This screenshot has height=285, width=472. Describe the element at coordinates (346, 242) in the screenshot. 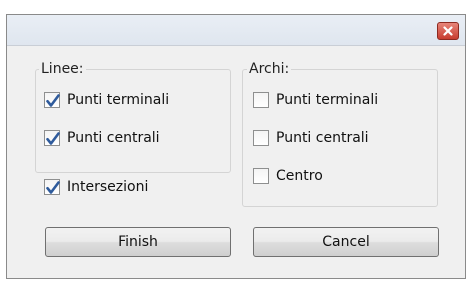

I see `cancel-button: Cancel` at that location.